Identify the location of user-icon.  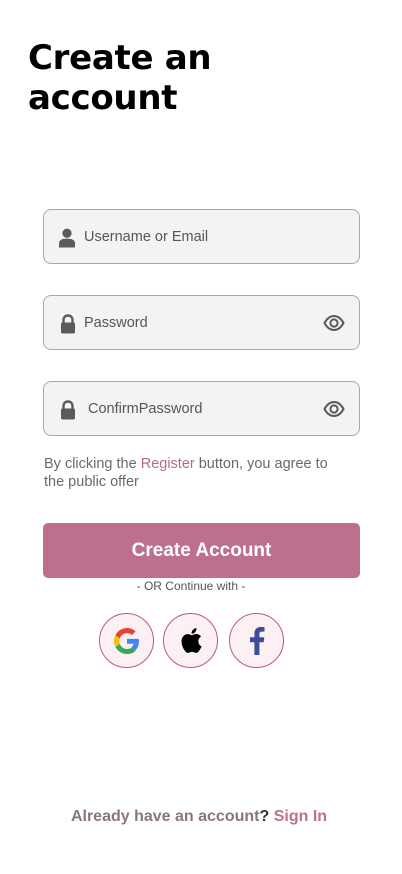
(67, 238).